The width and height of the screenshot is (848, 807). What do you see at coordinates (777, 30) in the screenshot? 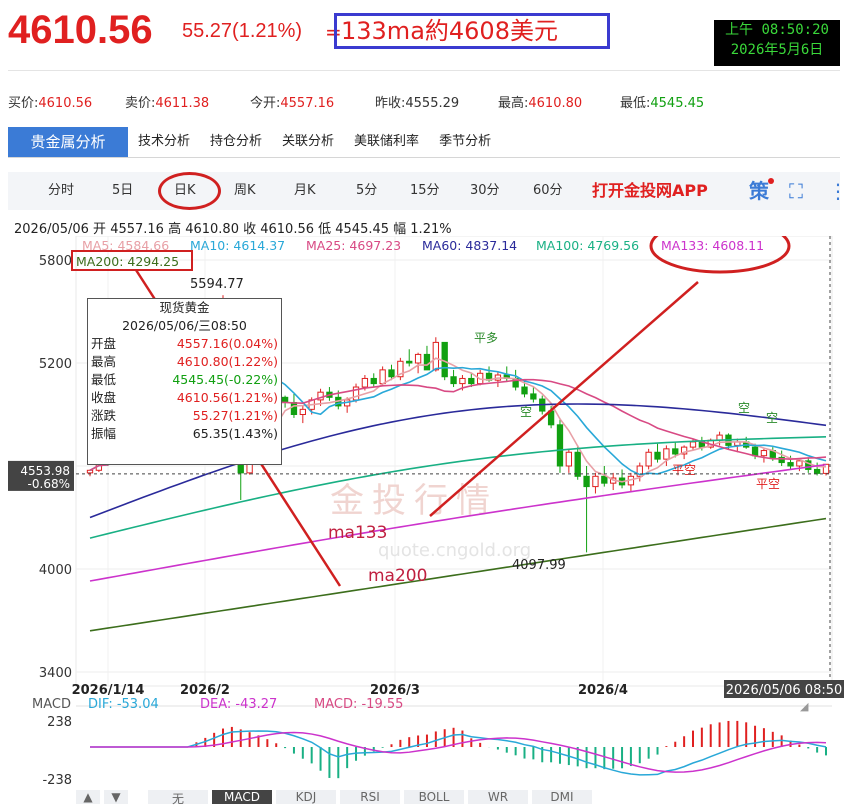
I see `clock-time: 上午 08:50:20` at bounding box center [777, 30].